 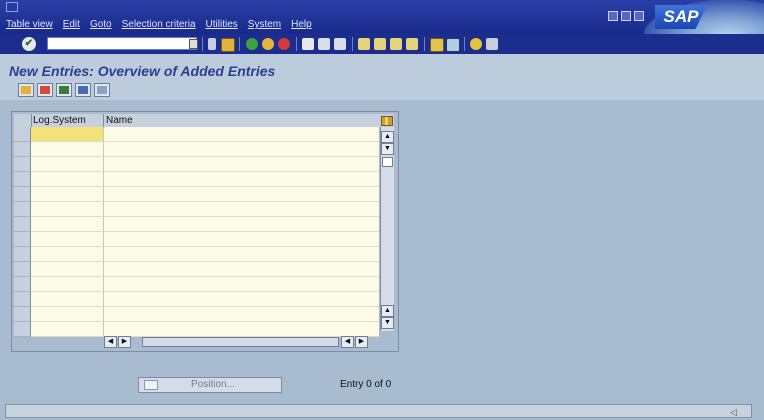 I want to click on menu-utilities: Utilities, so click(x=222, y=24).